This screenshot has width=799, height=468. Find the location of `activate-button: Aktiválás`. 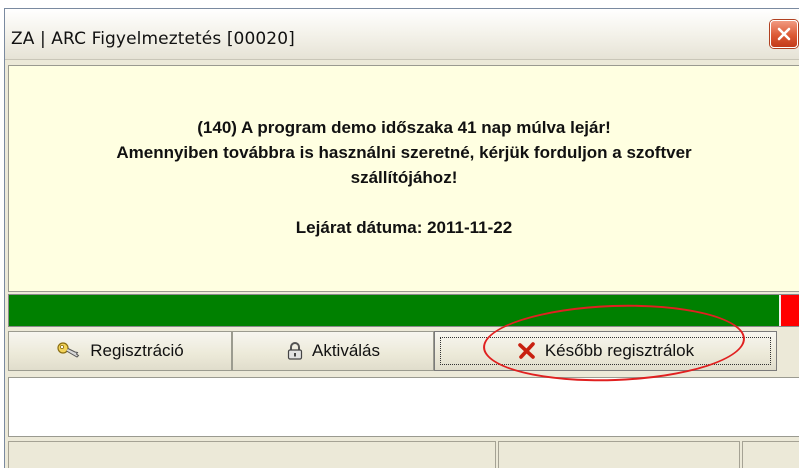

activate-button: Aktiválás is located at coordinates (333, 351).